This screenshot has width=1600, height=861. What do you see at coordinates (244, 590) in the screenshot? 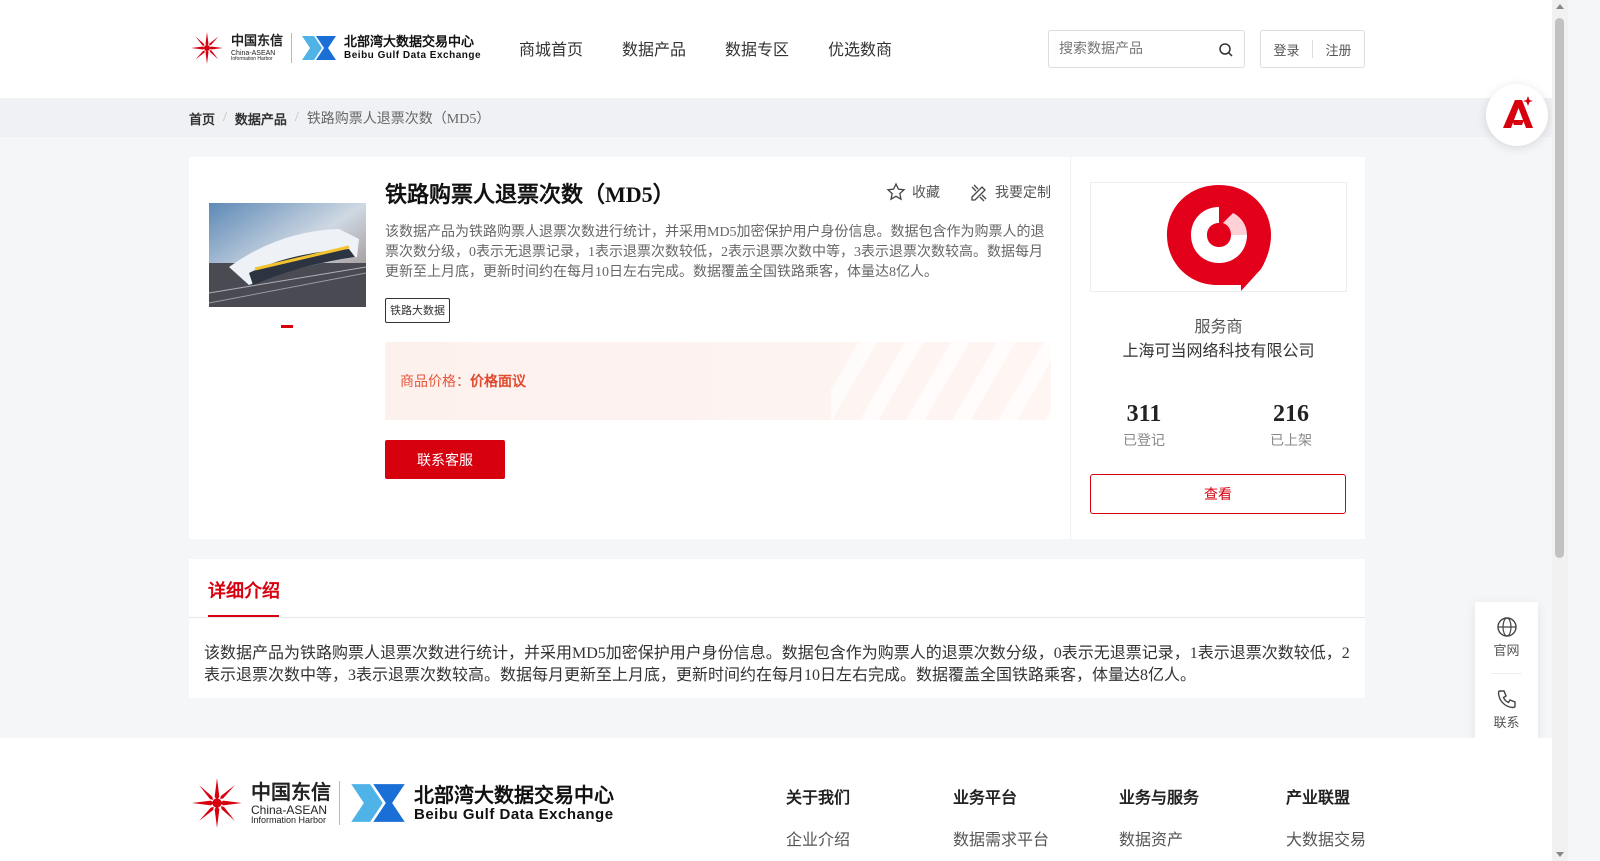
I see `tab-detail-intro: 详细介绍` at bounding box center [244, 590].